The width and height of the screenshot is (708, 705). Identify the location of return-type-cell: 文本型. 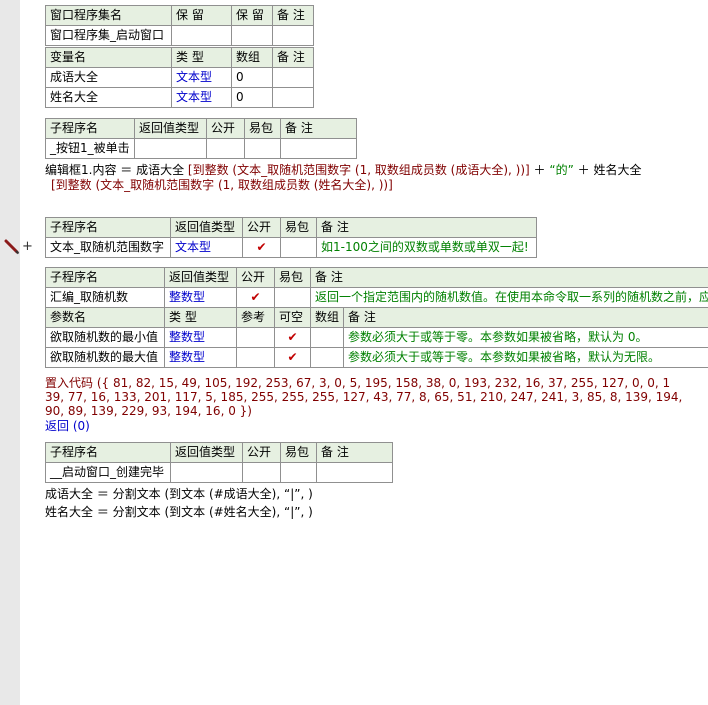
(206, 247).